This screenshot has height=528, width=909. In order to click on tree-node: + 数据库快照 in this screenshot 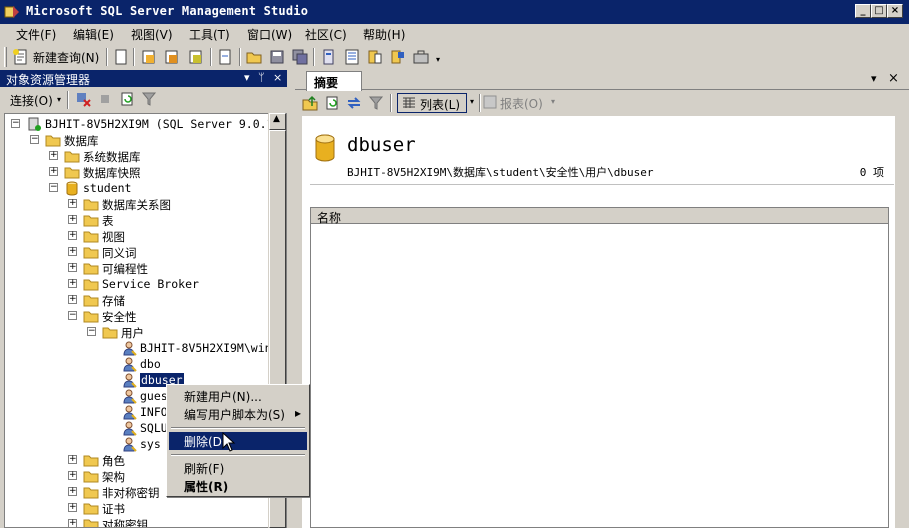, I will do `click(137, 172)`.